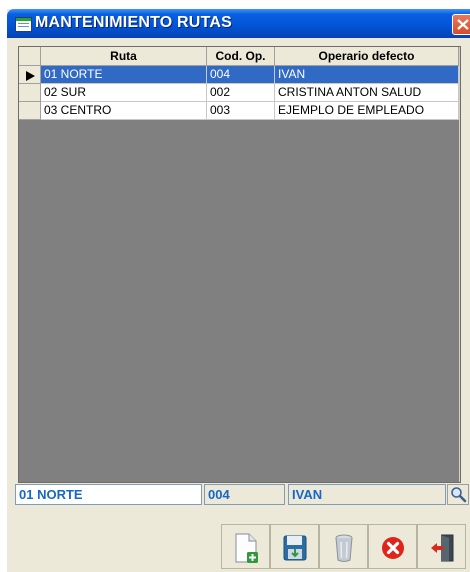 The height and width of the screenshot is (572, 470). I want to click on exit-door-icon, so click(442, 548).